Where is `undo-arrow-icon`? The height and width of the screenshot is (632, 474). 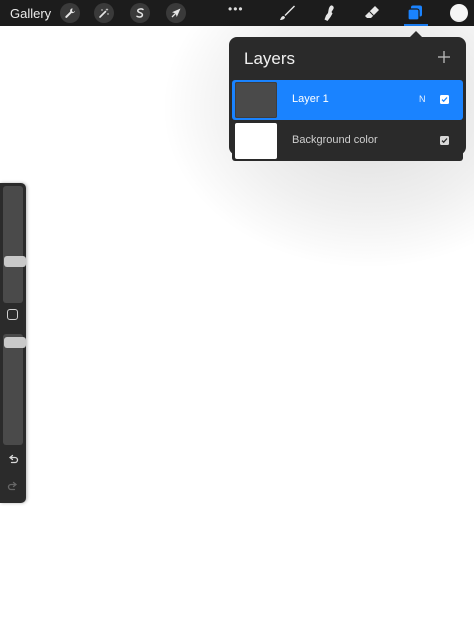 undo-arrow-icon is located at coordinates (13, 459).